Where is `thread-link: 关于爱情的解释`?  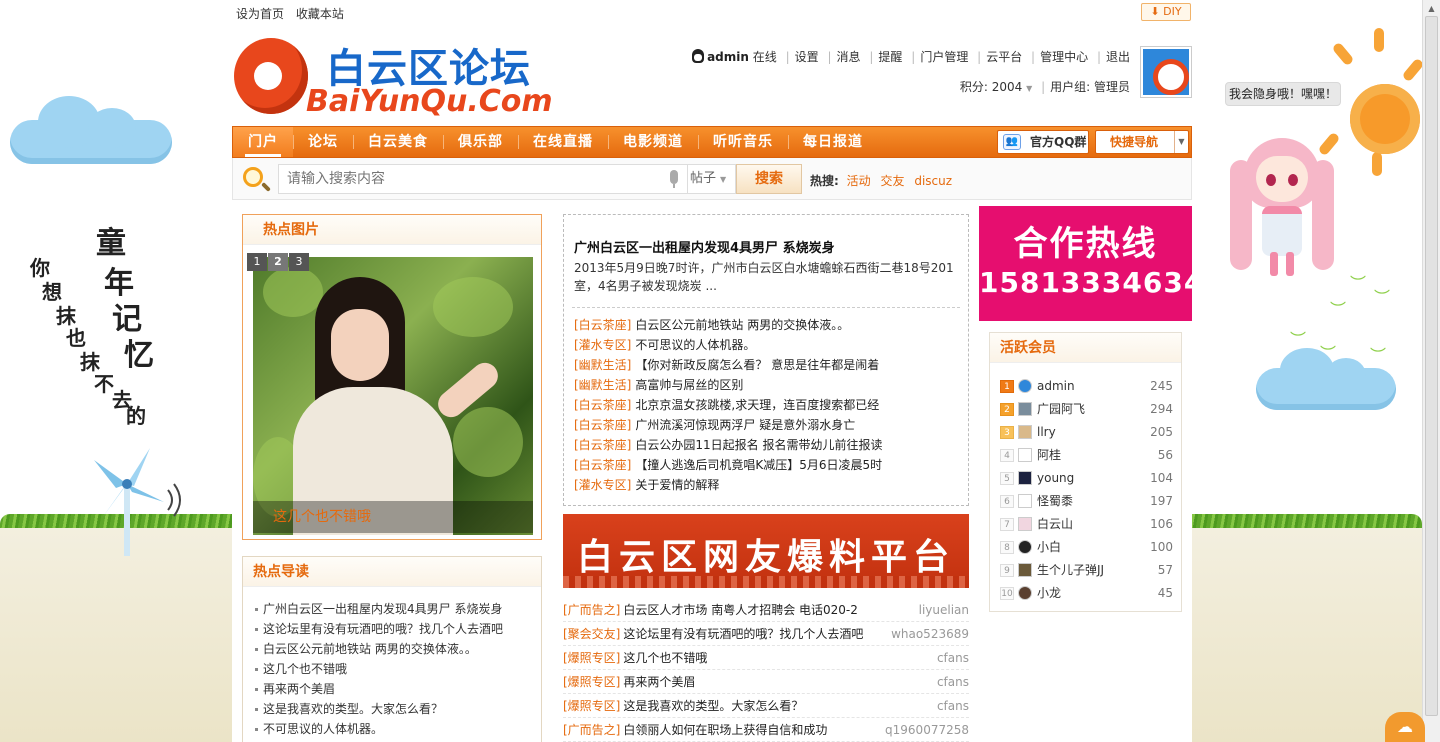
thread-link: 关于爱情的解释 is located at coordinates (677, 485).